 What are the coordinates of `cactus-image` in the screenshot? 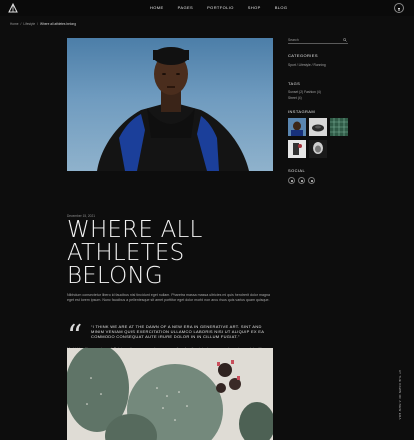 It's located at (170, 394).